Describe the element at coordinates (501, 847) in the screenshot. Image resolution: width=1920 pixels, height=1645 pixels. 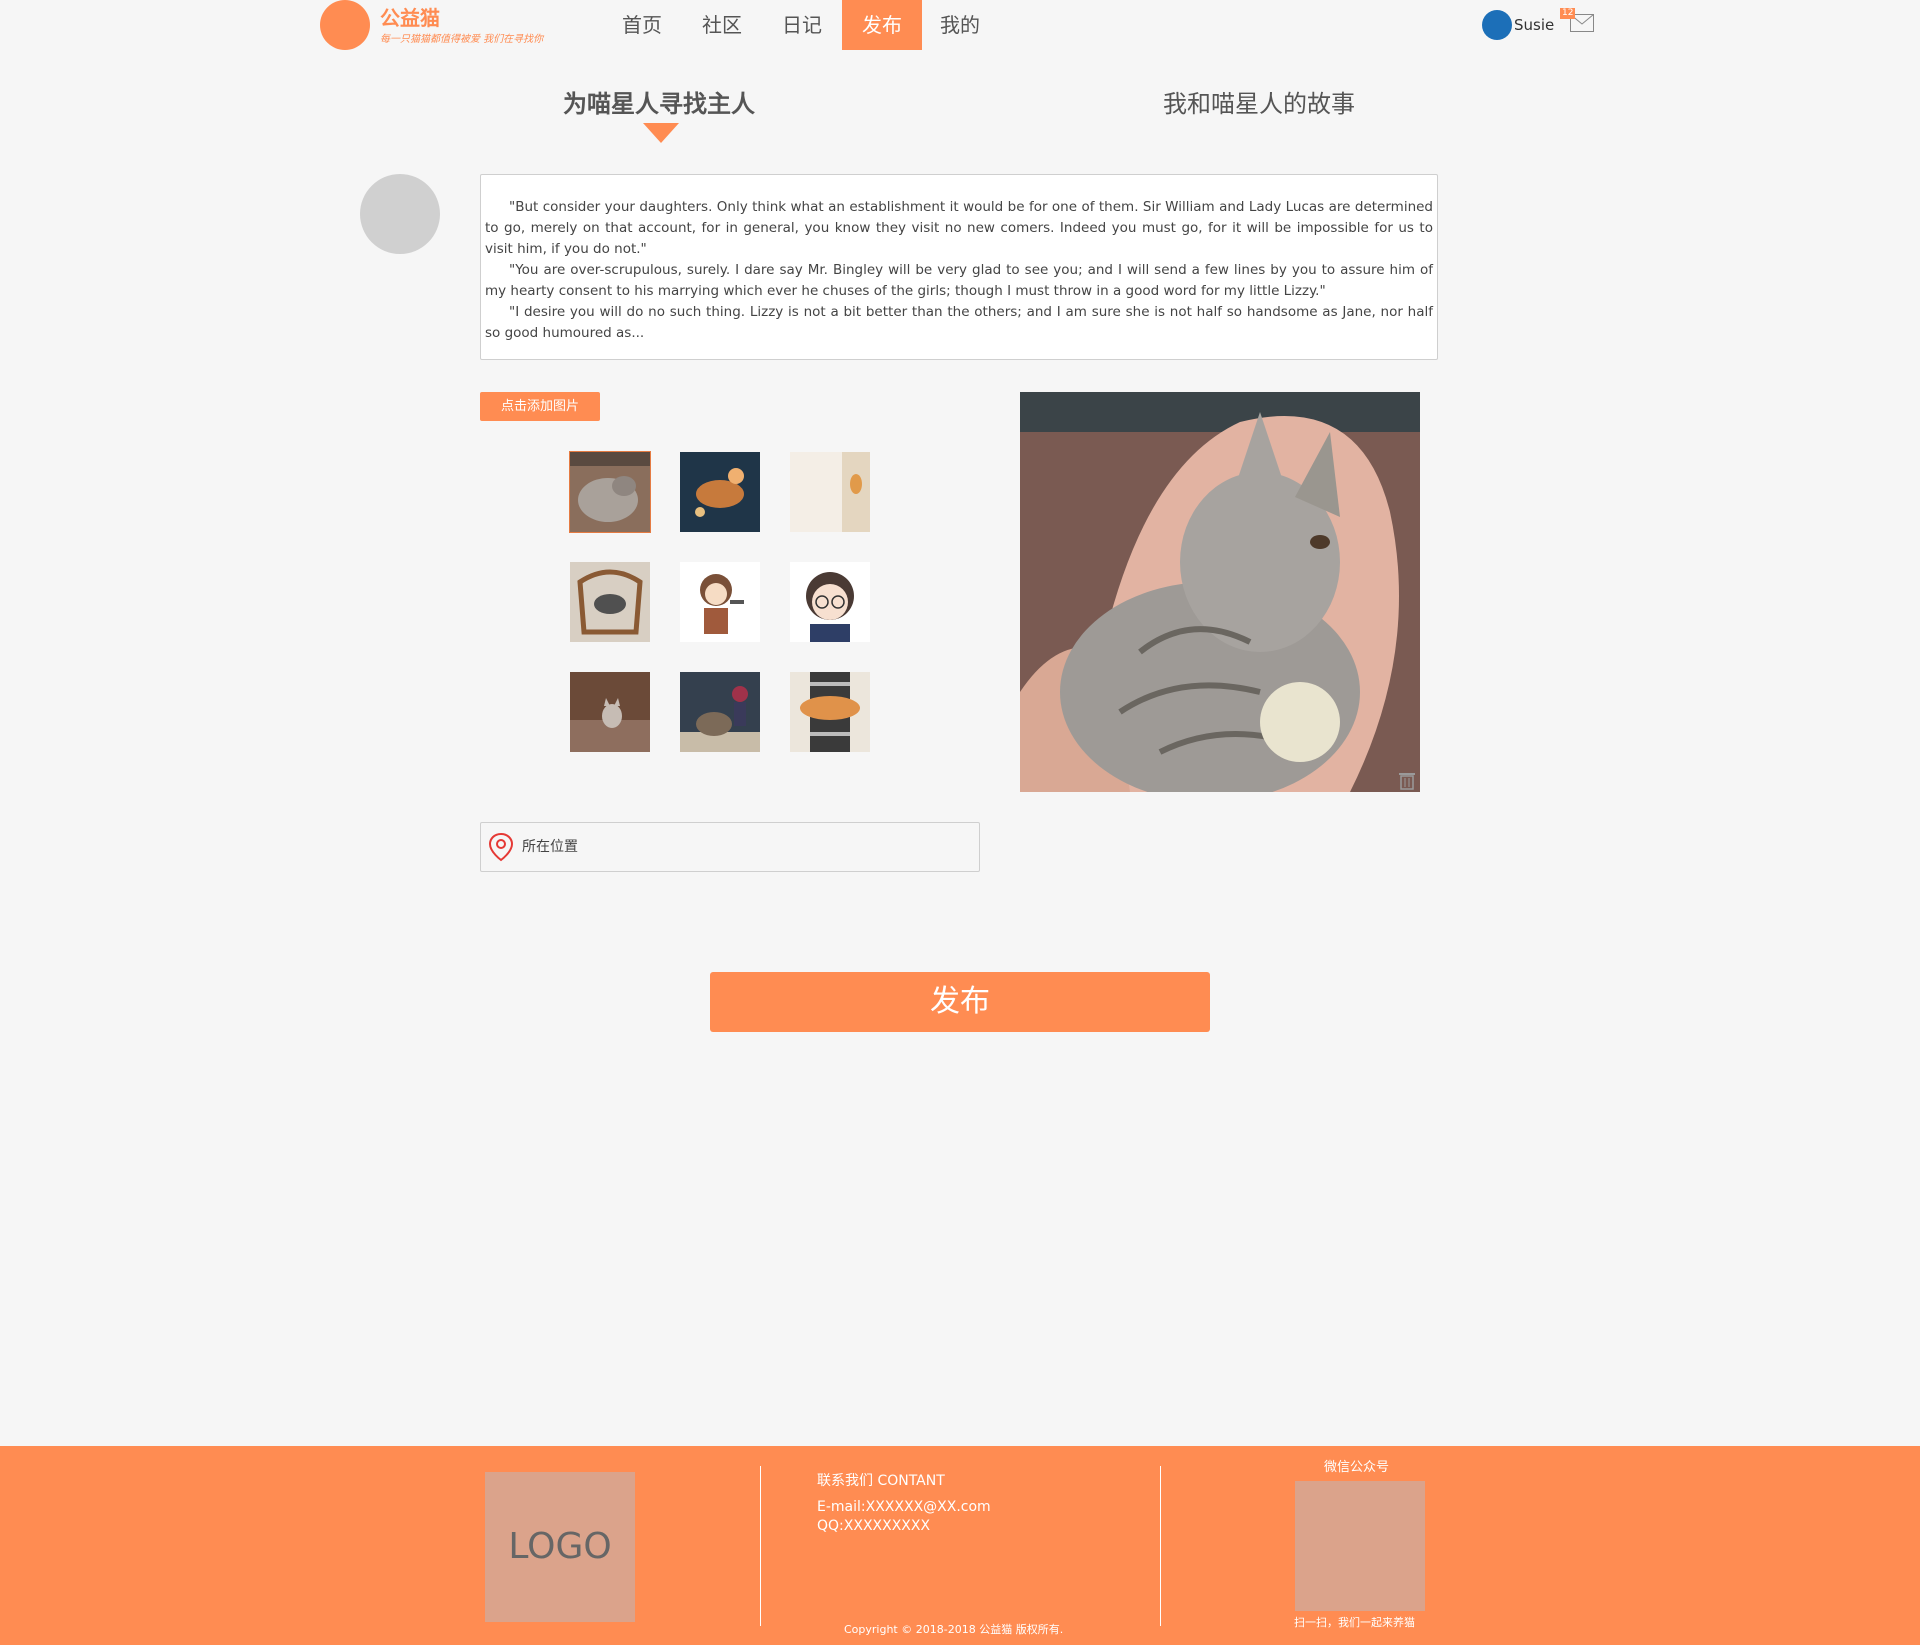
I see `location-pin-icon` at that location.